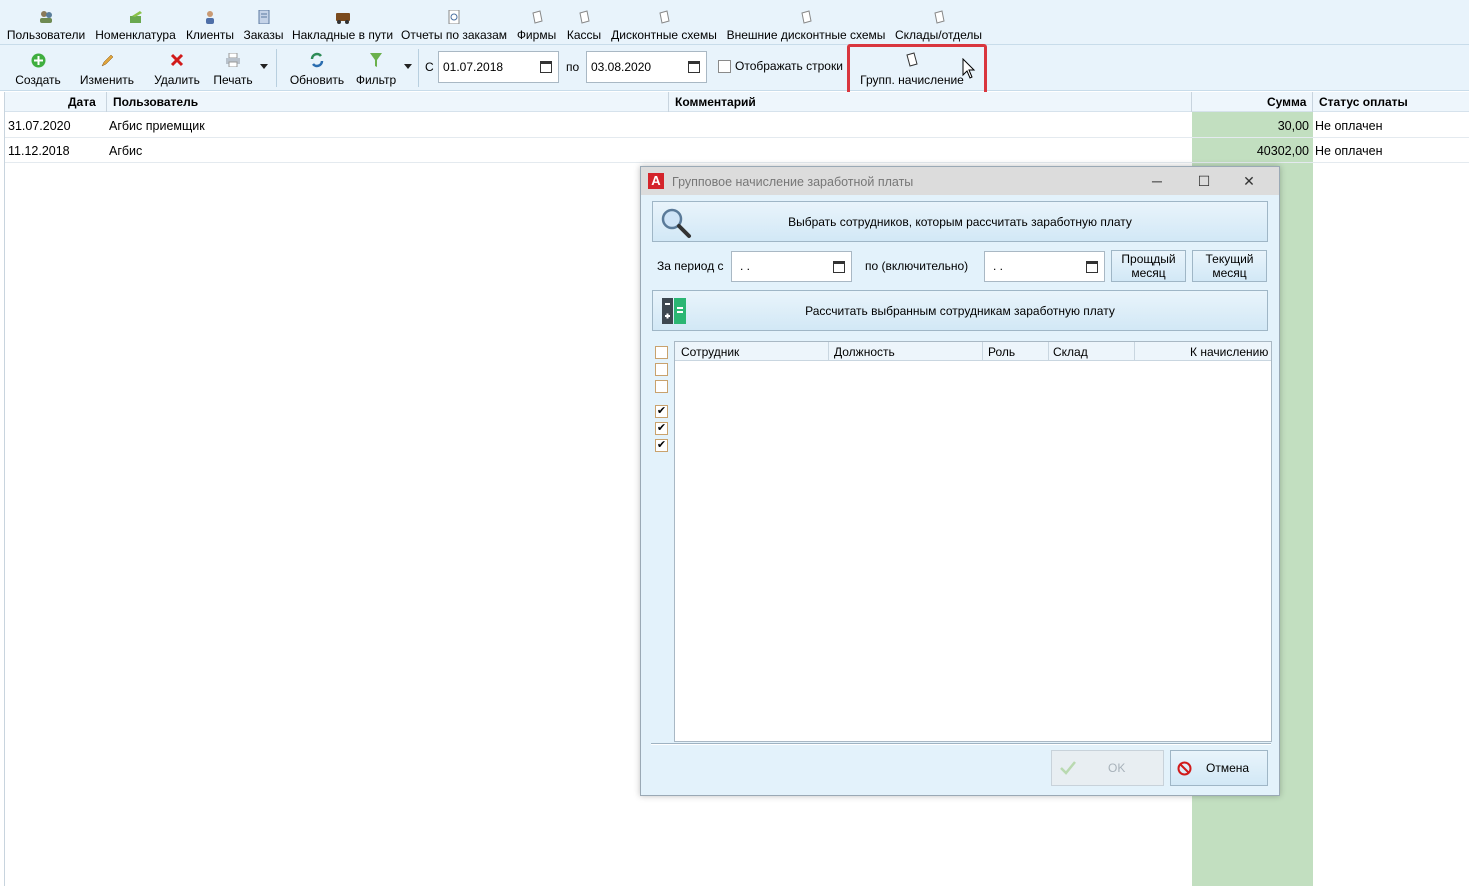  I want to click on col-position: Должность, so click(864, 352).